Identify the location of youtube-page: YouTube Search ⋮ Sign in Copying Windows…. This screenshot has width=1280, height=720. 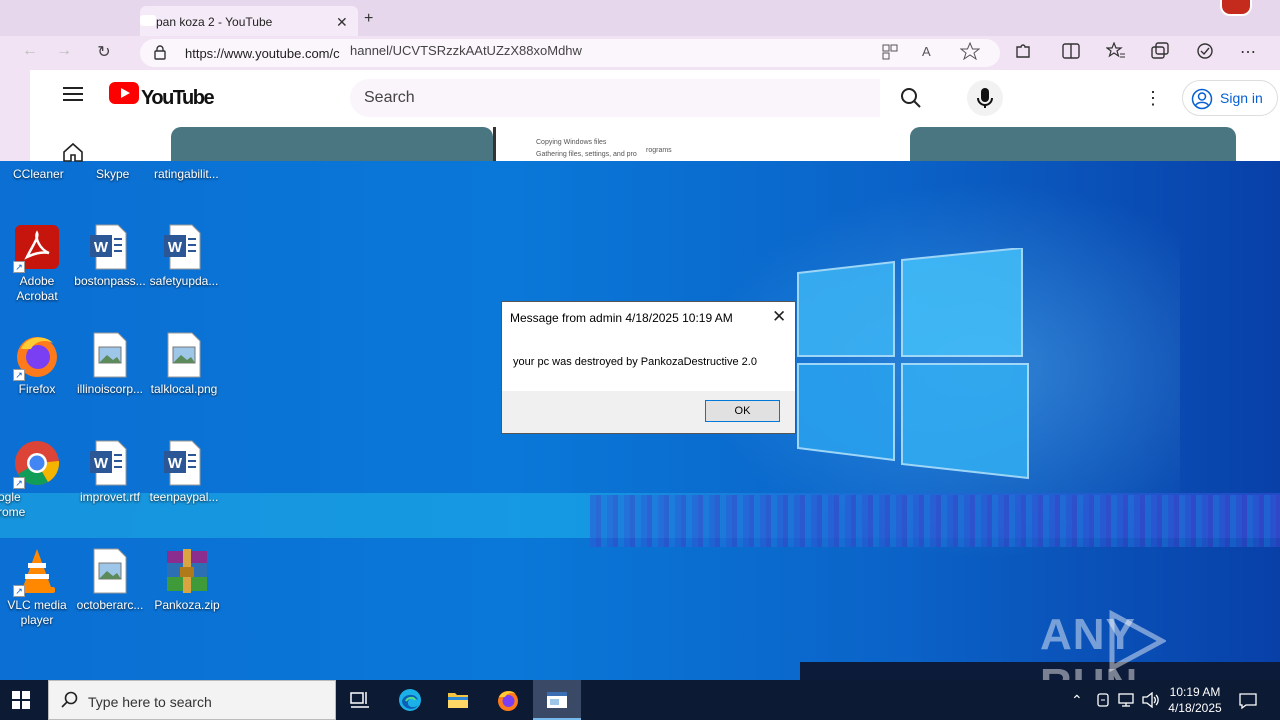
(655, 116).